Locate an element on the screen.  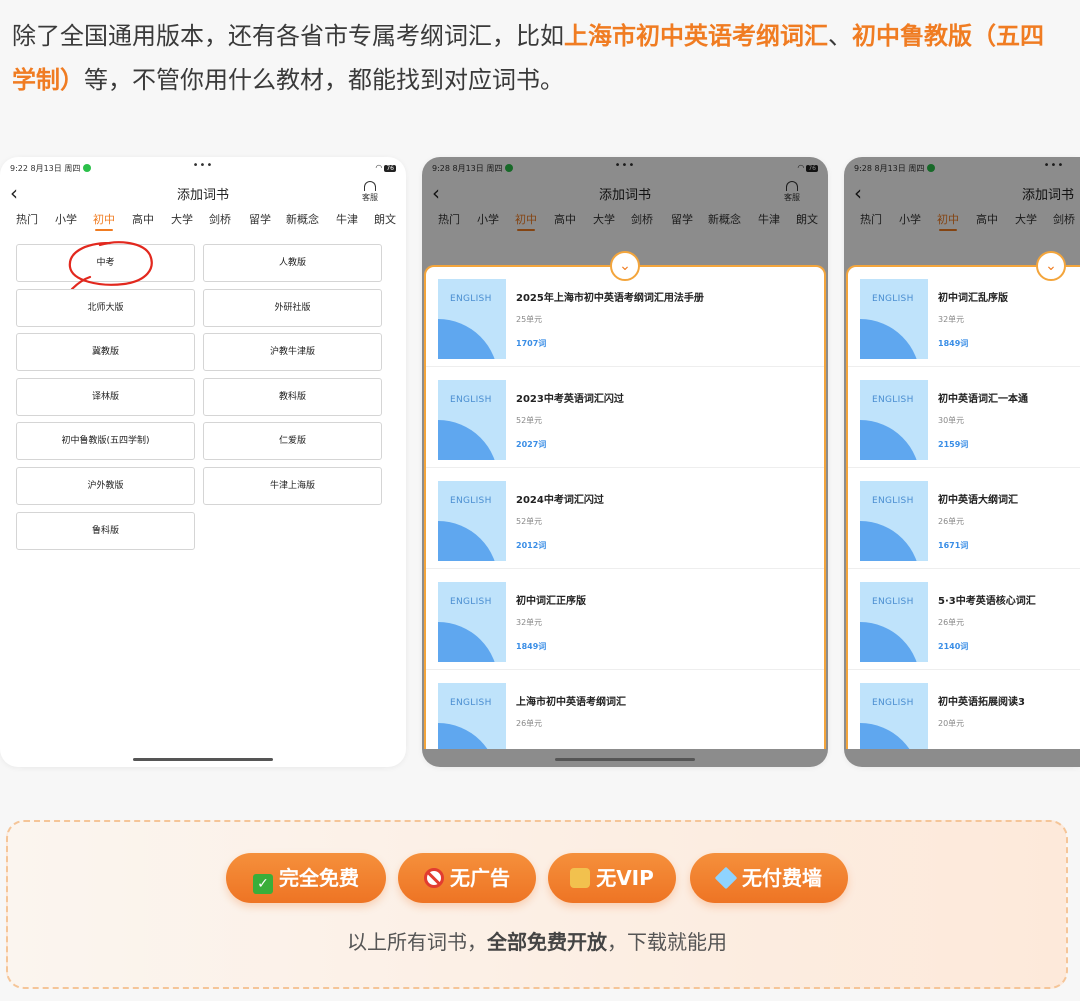
battery-icon: 76 is located at coordinates (390, 168).